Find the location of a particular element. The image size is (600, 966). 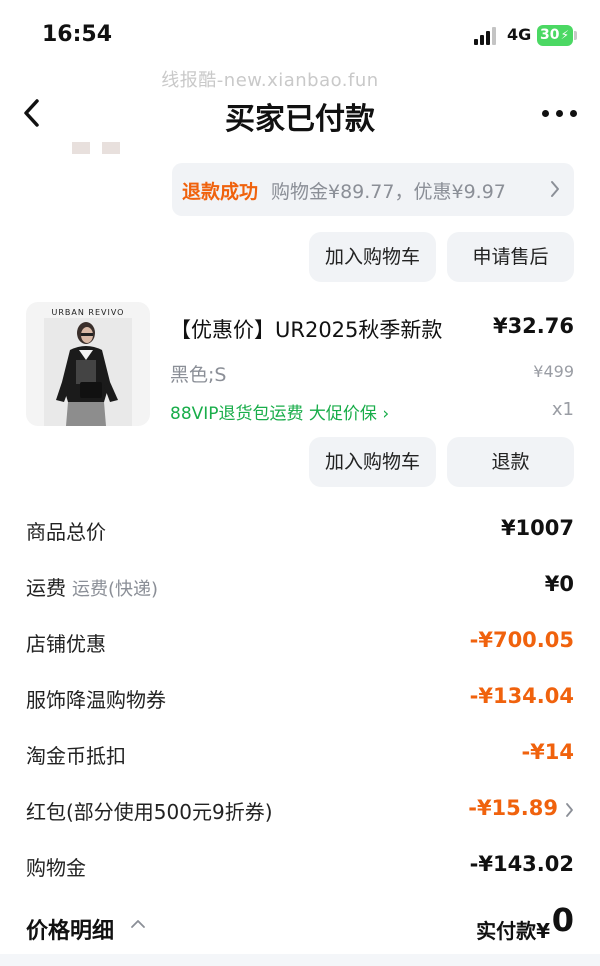

network-type: 4G is located at coordinates (519, 34).